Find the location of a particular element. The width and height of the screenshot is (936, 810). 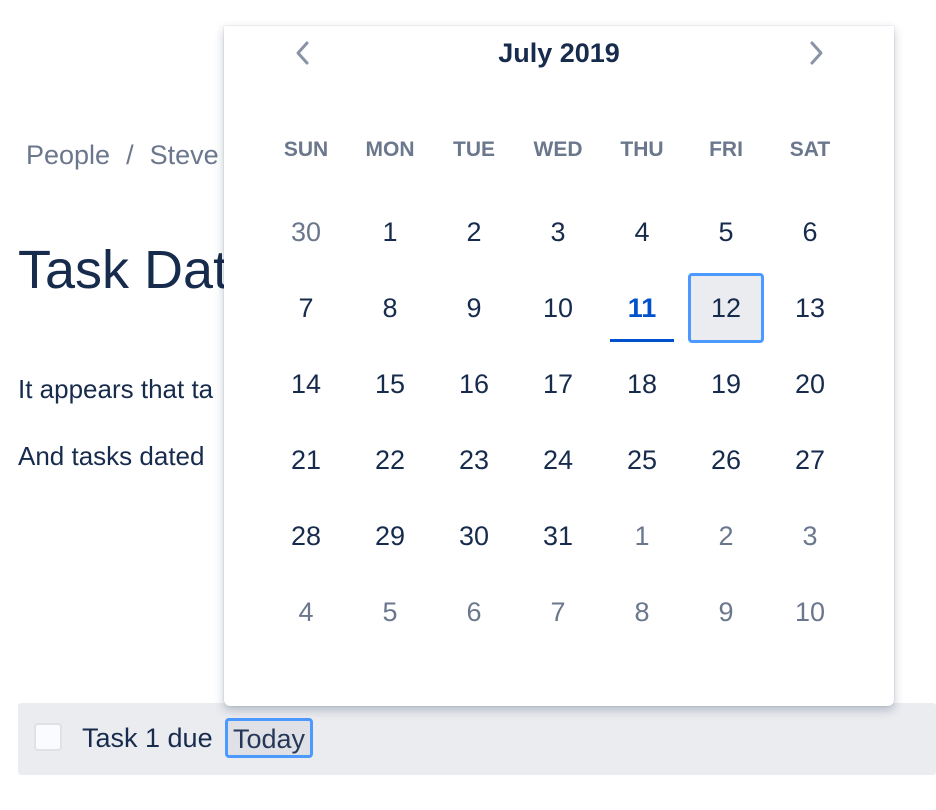

prev-month-button is located at coordinates (303, 55).